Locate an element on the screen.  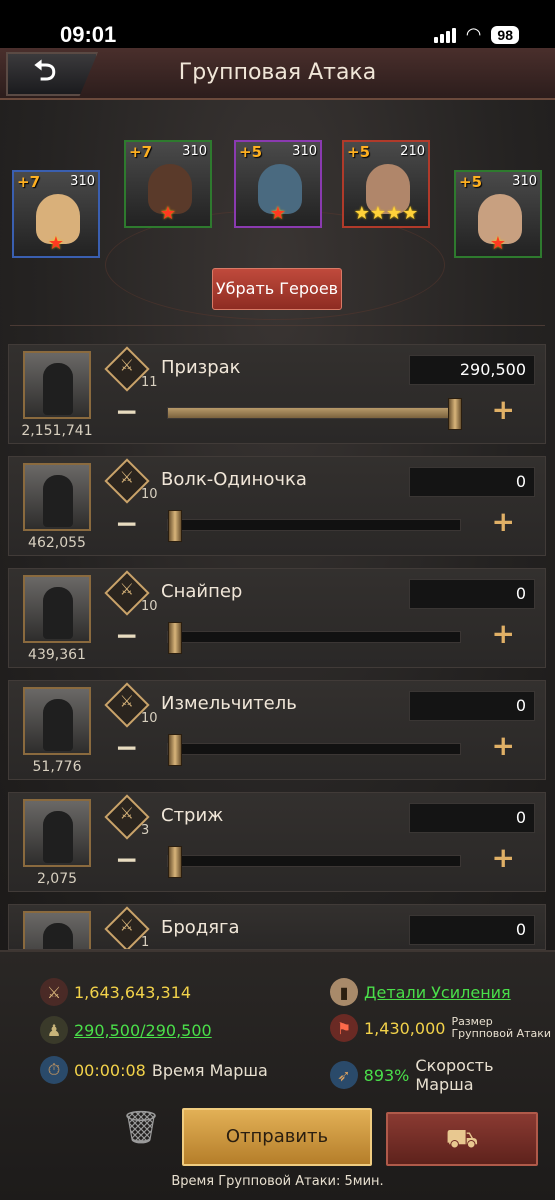
troop-name: Призрак is located at coordinates (201, 367).